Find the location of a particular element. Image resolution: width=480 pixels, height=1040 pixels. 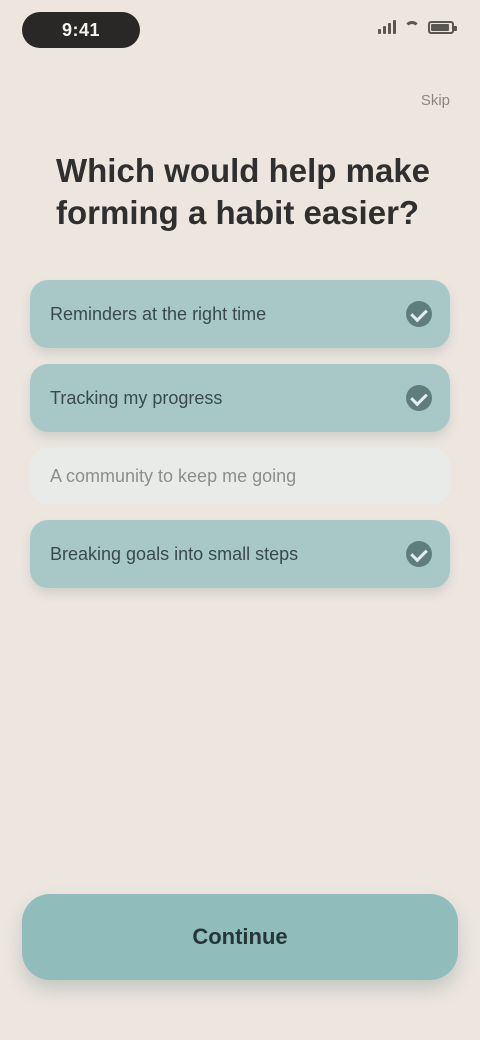

continue-button: Continue is located at coordinates (240, 937).